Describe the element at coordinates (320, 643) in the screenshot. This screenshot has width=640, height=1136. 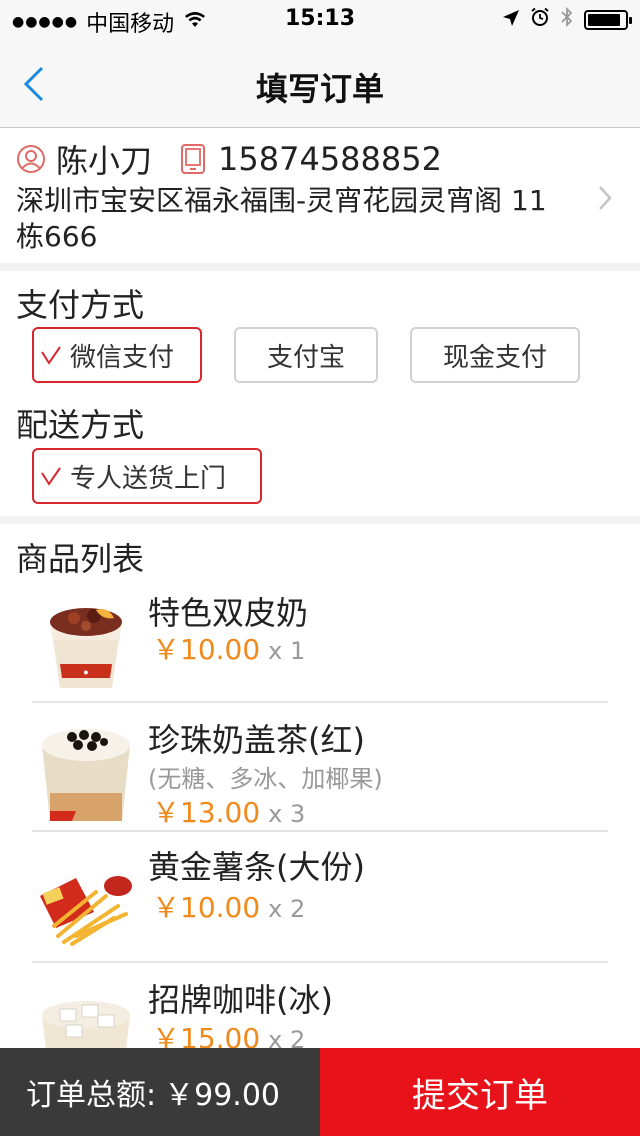
I see `list-item: ● 特色双皮奶 ￥10.00 x 1` at that location.